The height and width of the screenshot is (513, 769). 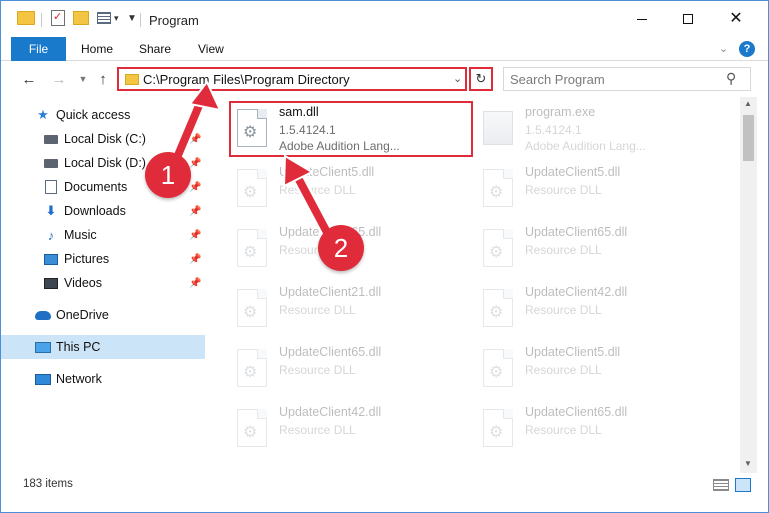 I want to click on sidebar-item-network: Network, so click(x=103, y=379).